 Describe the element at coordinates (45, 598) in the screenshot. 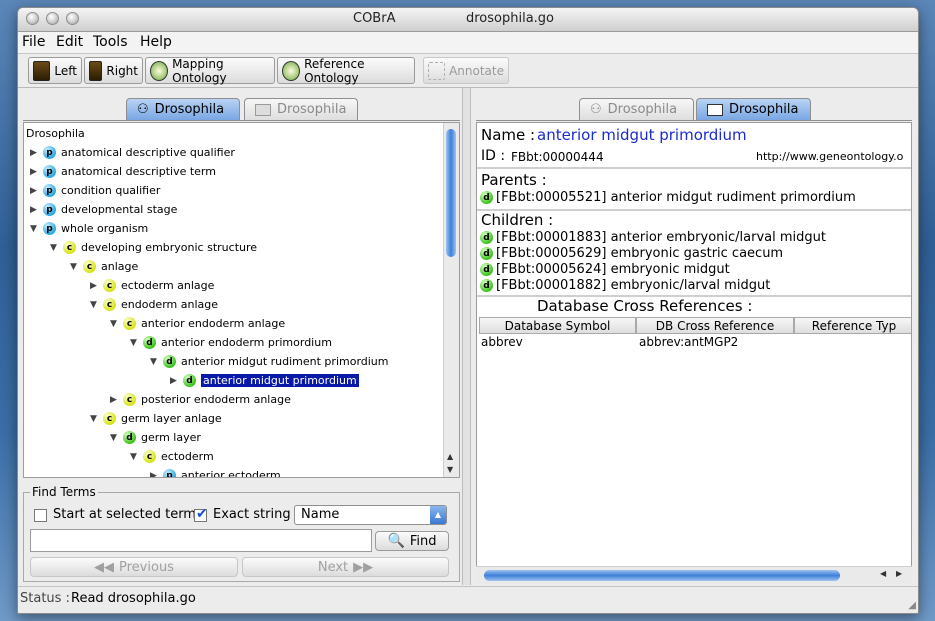

I see `status-label: Status :` at that location.